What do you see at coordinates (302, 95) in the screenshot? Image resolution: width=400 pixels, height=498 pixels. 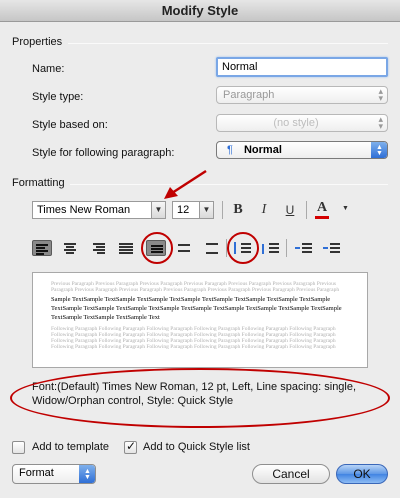 I see `style-type-popup: Paragraph ▴ ▾` at bounding box center [302, 95].